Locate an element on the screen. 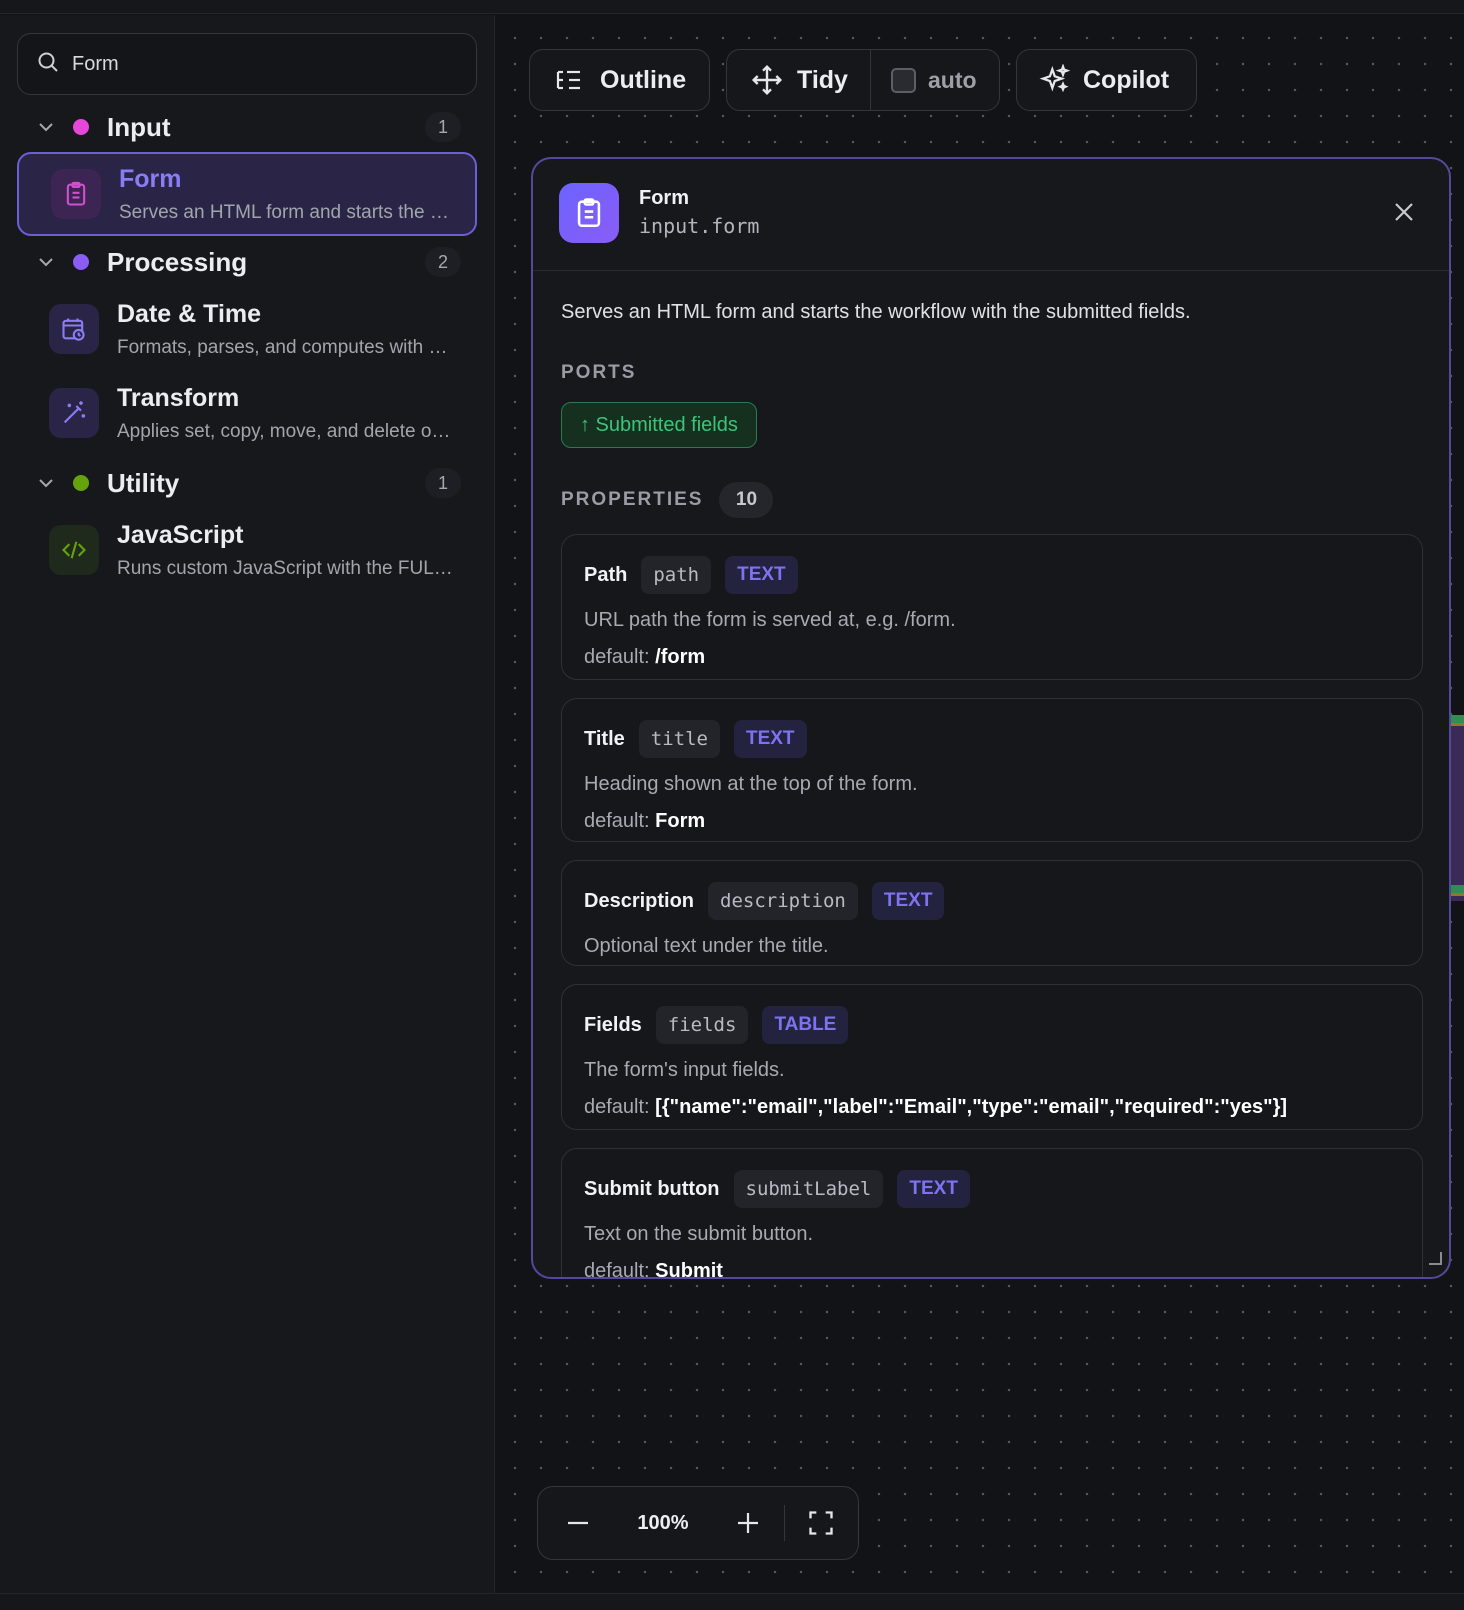 The width and height of the screenshot is (1464, 1610). ports-heading: PORTS is located at coordinates (599, 372).